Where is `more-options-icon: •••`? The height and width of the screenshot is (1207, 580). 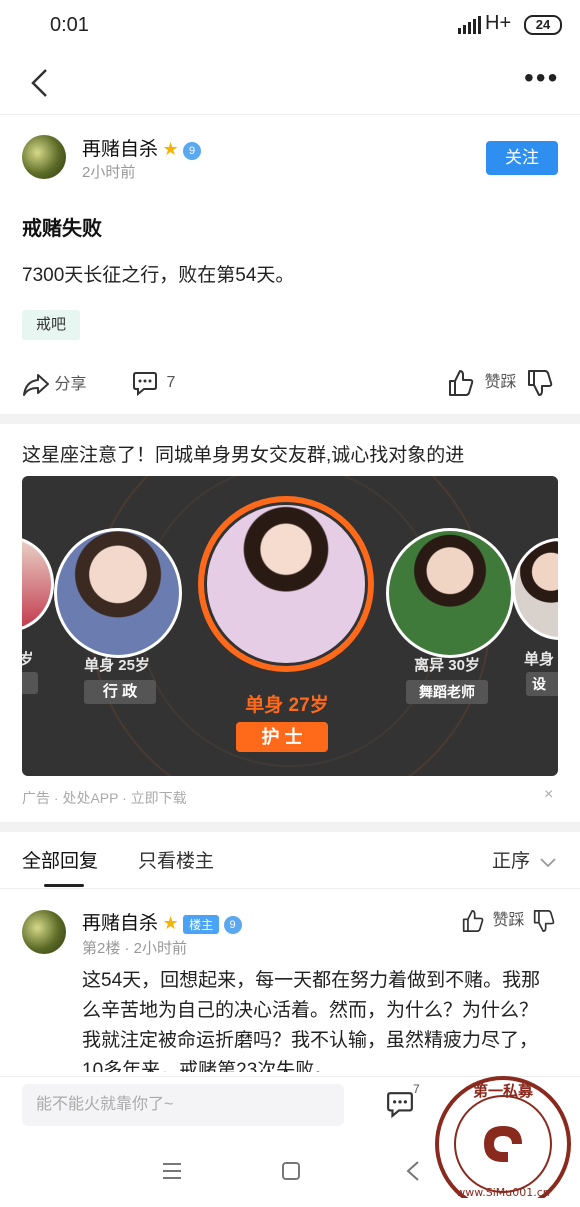
more-options-icon: ••• is located at coordinates (541, 78).